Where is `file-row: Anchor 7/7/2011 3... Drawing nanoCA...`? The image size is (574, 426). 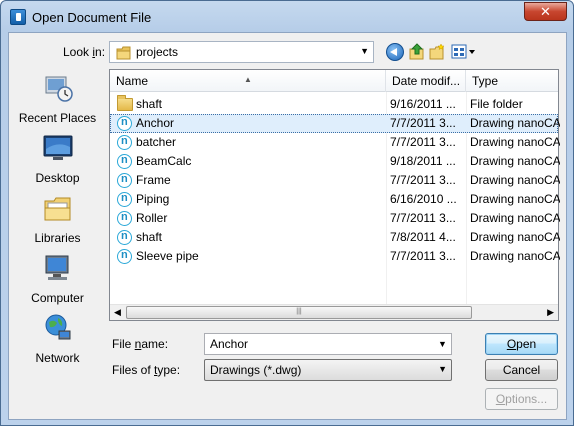 file-row: Anchor 7/7/2011 3... Drawing nanoCA... is located at coordinates (335, 123).